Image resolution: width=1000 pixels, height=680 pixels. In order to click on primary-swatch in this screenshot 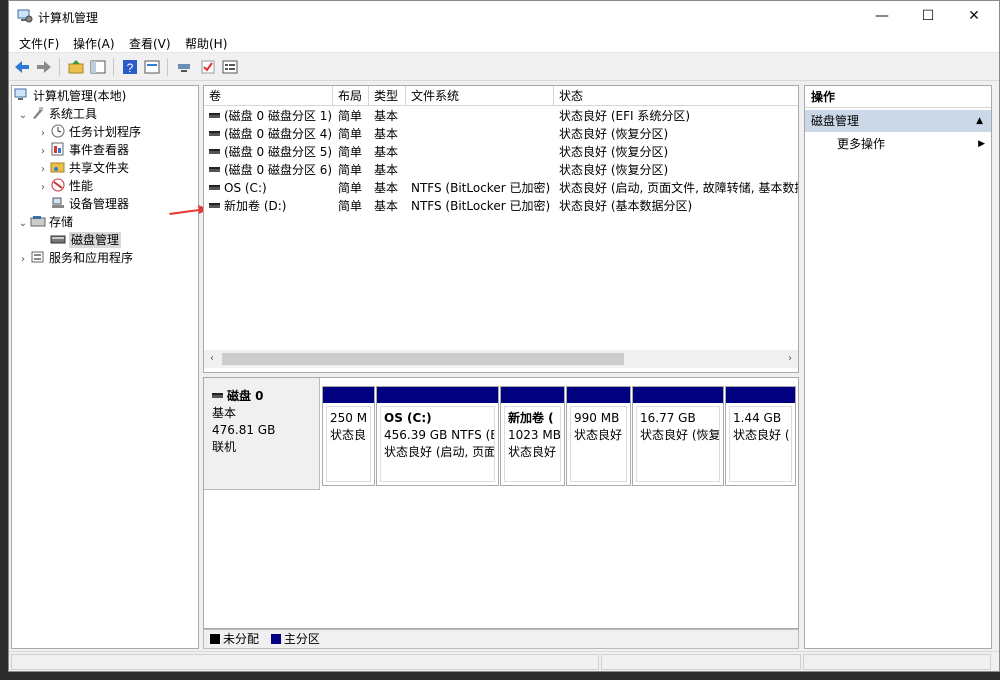, I will do `click(275, 639)`.